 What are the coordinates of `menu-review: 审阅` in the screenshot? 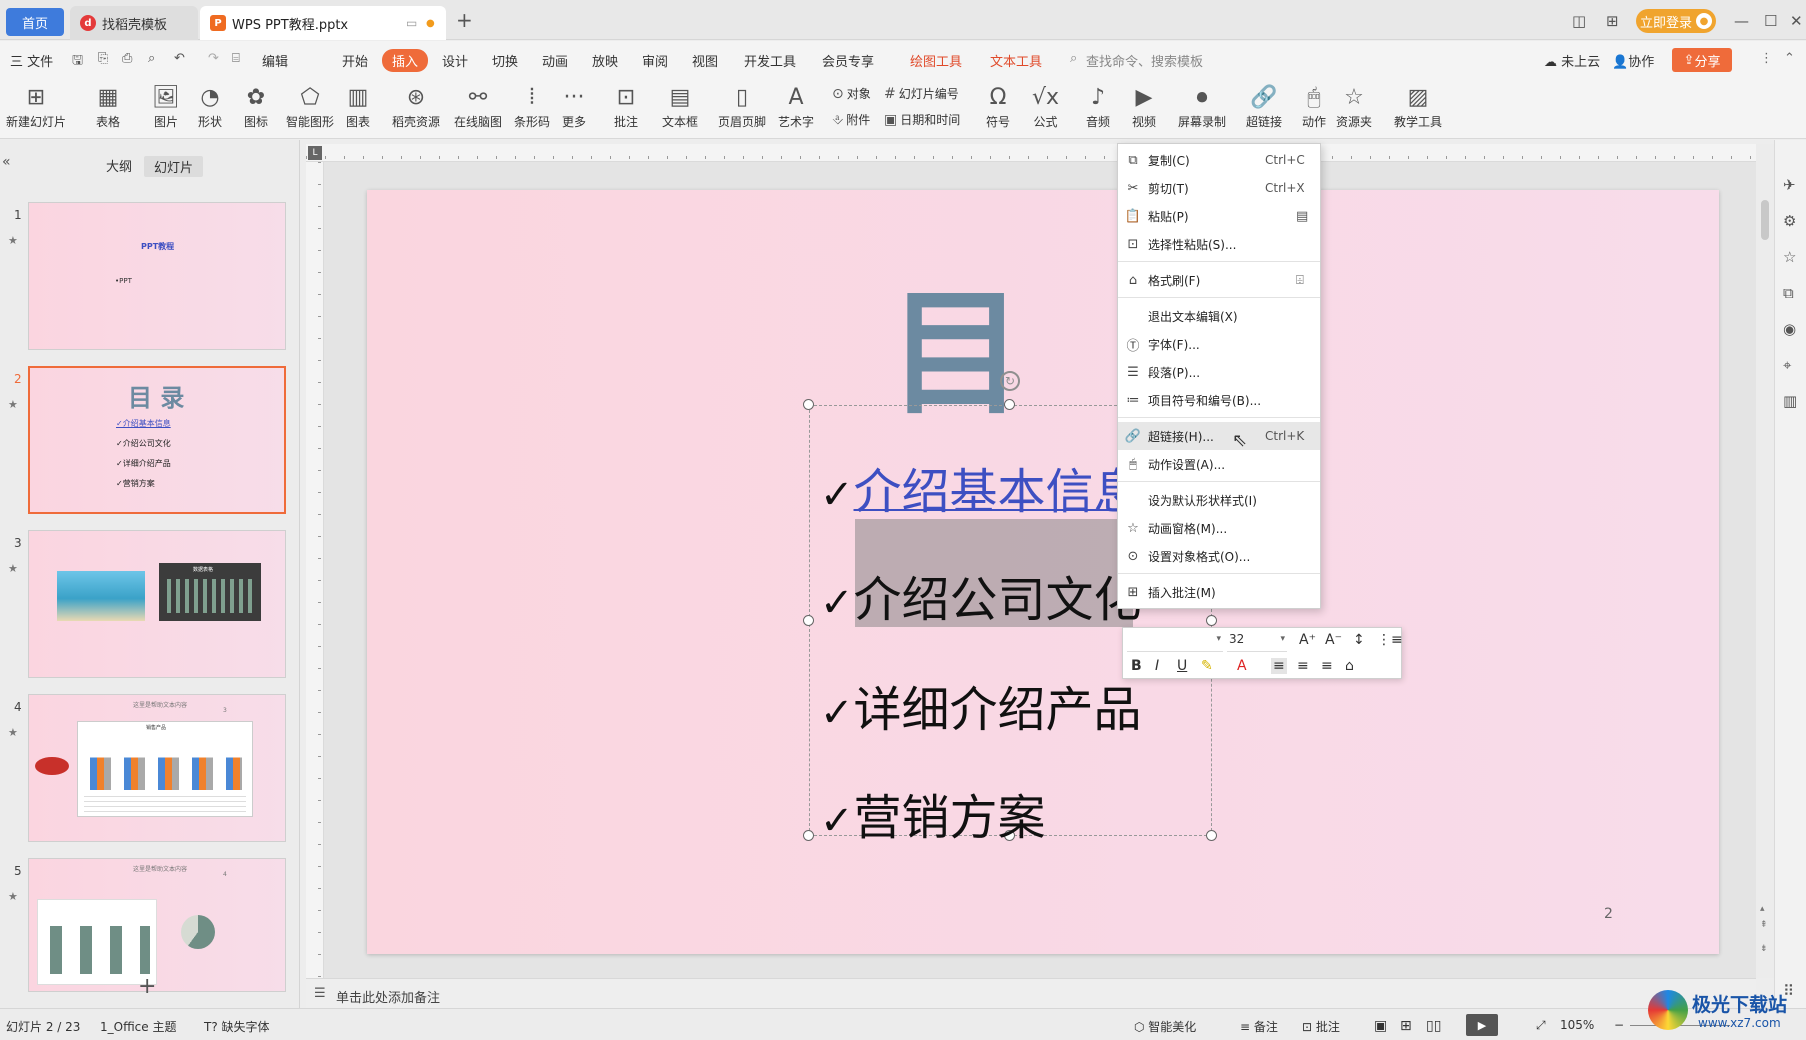 It's located at (655, 60).